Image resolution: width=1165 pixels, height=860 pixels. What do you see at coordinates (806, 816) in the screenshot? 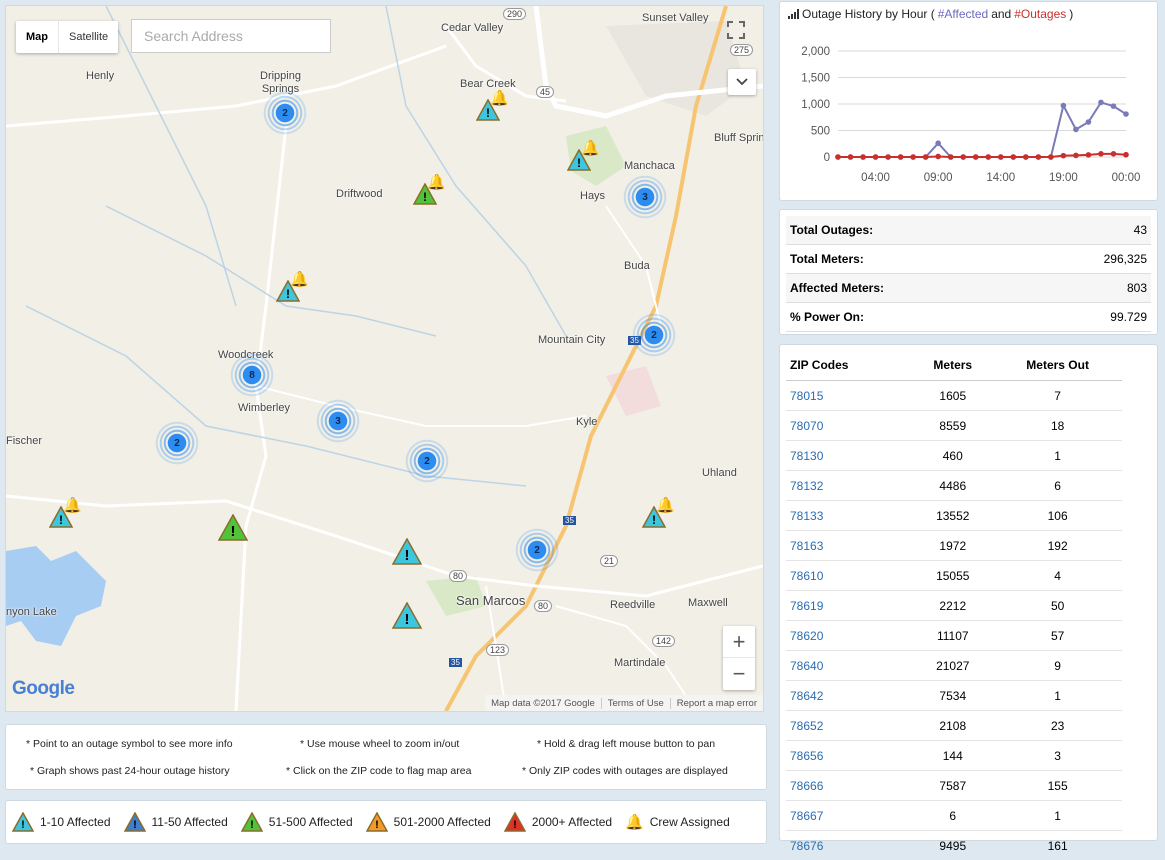
I see `zip-code-link: 78667` at bounding box center [806, 816].